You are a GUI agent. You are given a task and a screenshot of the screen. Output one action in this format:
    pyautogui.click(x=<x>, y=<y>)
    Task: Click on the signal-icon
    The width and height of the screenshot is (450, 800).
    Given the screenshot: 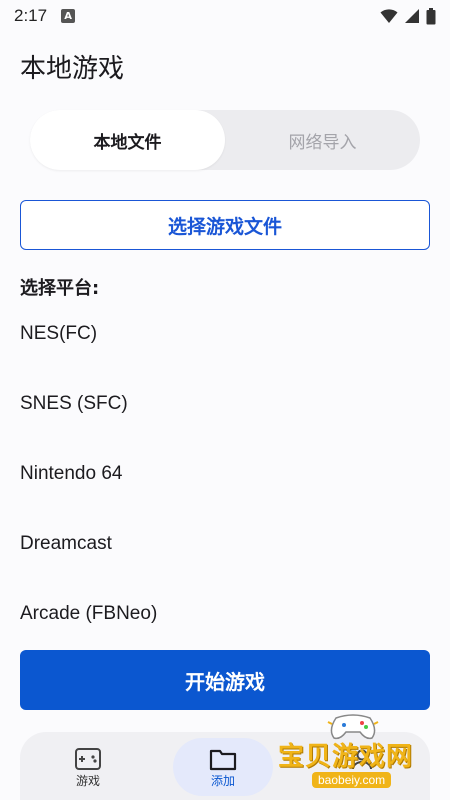 What is the action you would take?
    pyautogui.click(x=412, y=16)
    